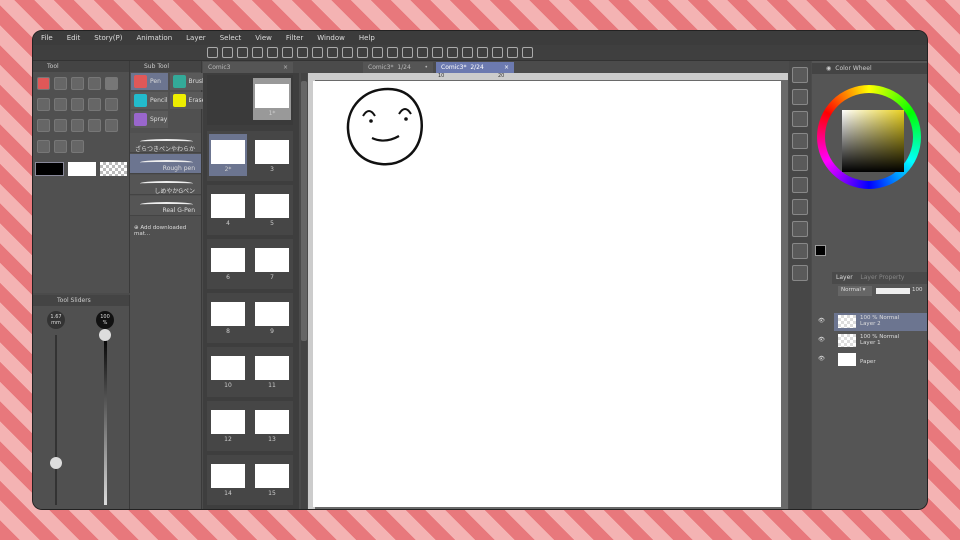  Describe the element at coordinates (272, 317) in the screenshot. I see `page-thumbnail: 9` at that location.